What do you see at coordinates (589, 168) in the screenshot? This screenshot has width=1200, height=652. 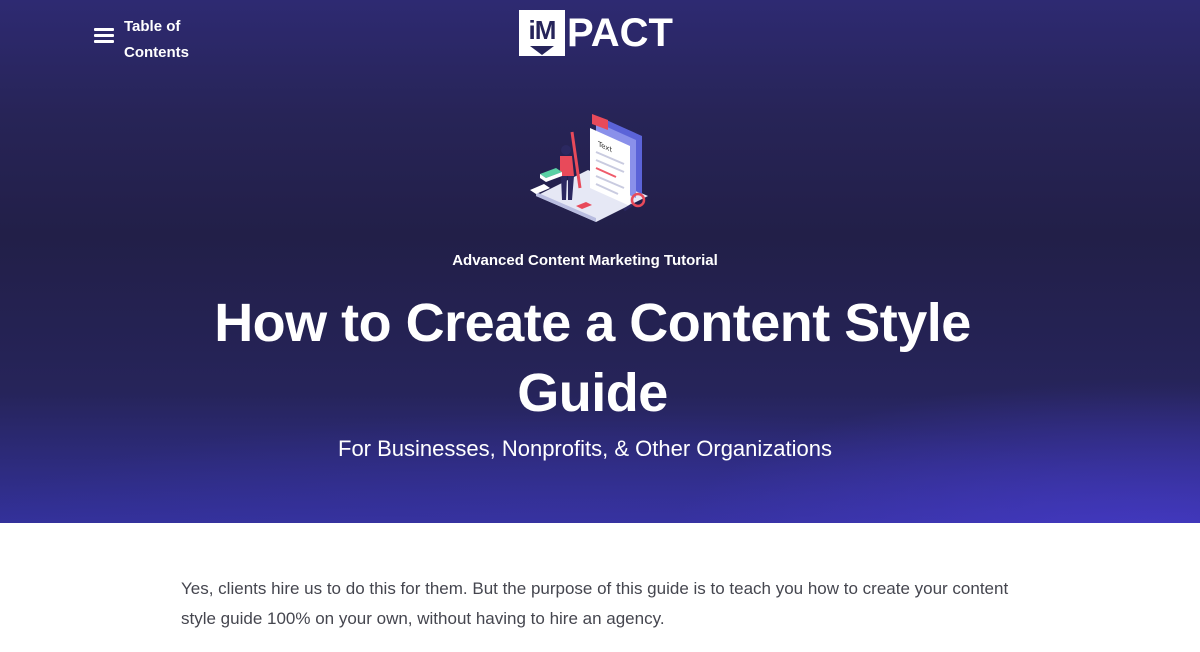 I see `content-writing-illustration-icon: Text` at bounding box center [589, 168].